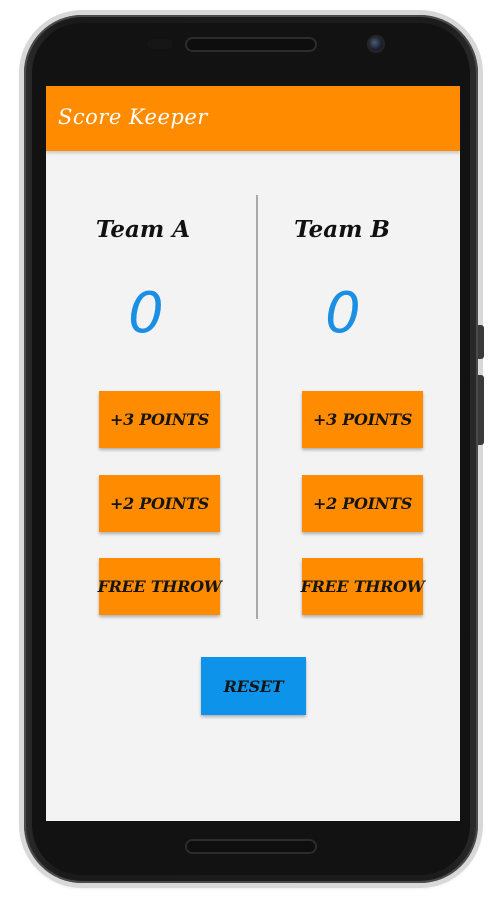  Describe the element at coordinates (133, 117) in the screenshot. I see `app-title: Score Keeper` at that location.